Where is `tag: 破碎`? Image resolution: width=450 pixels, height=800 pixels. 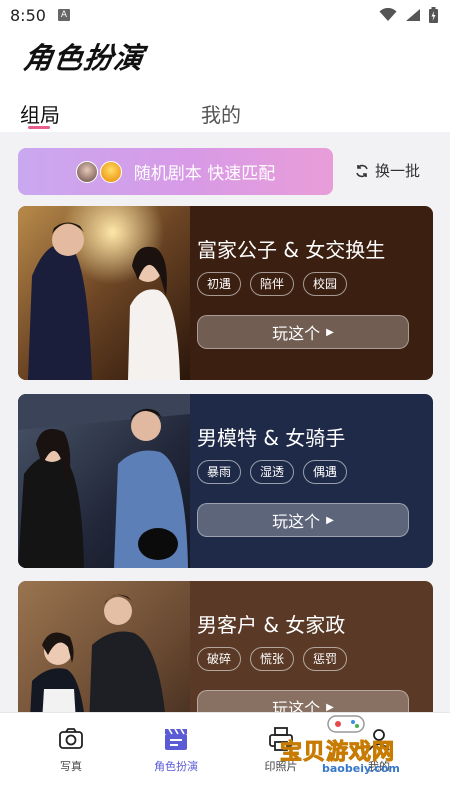
tag: 破碎 is located at coordinates (219, 659).